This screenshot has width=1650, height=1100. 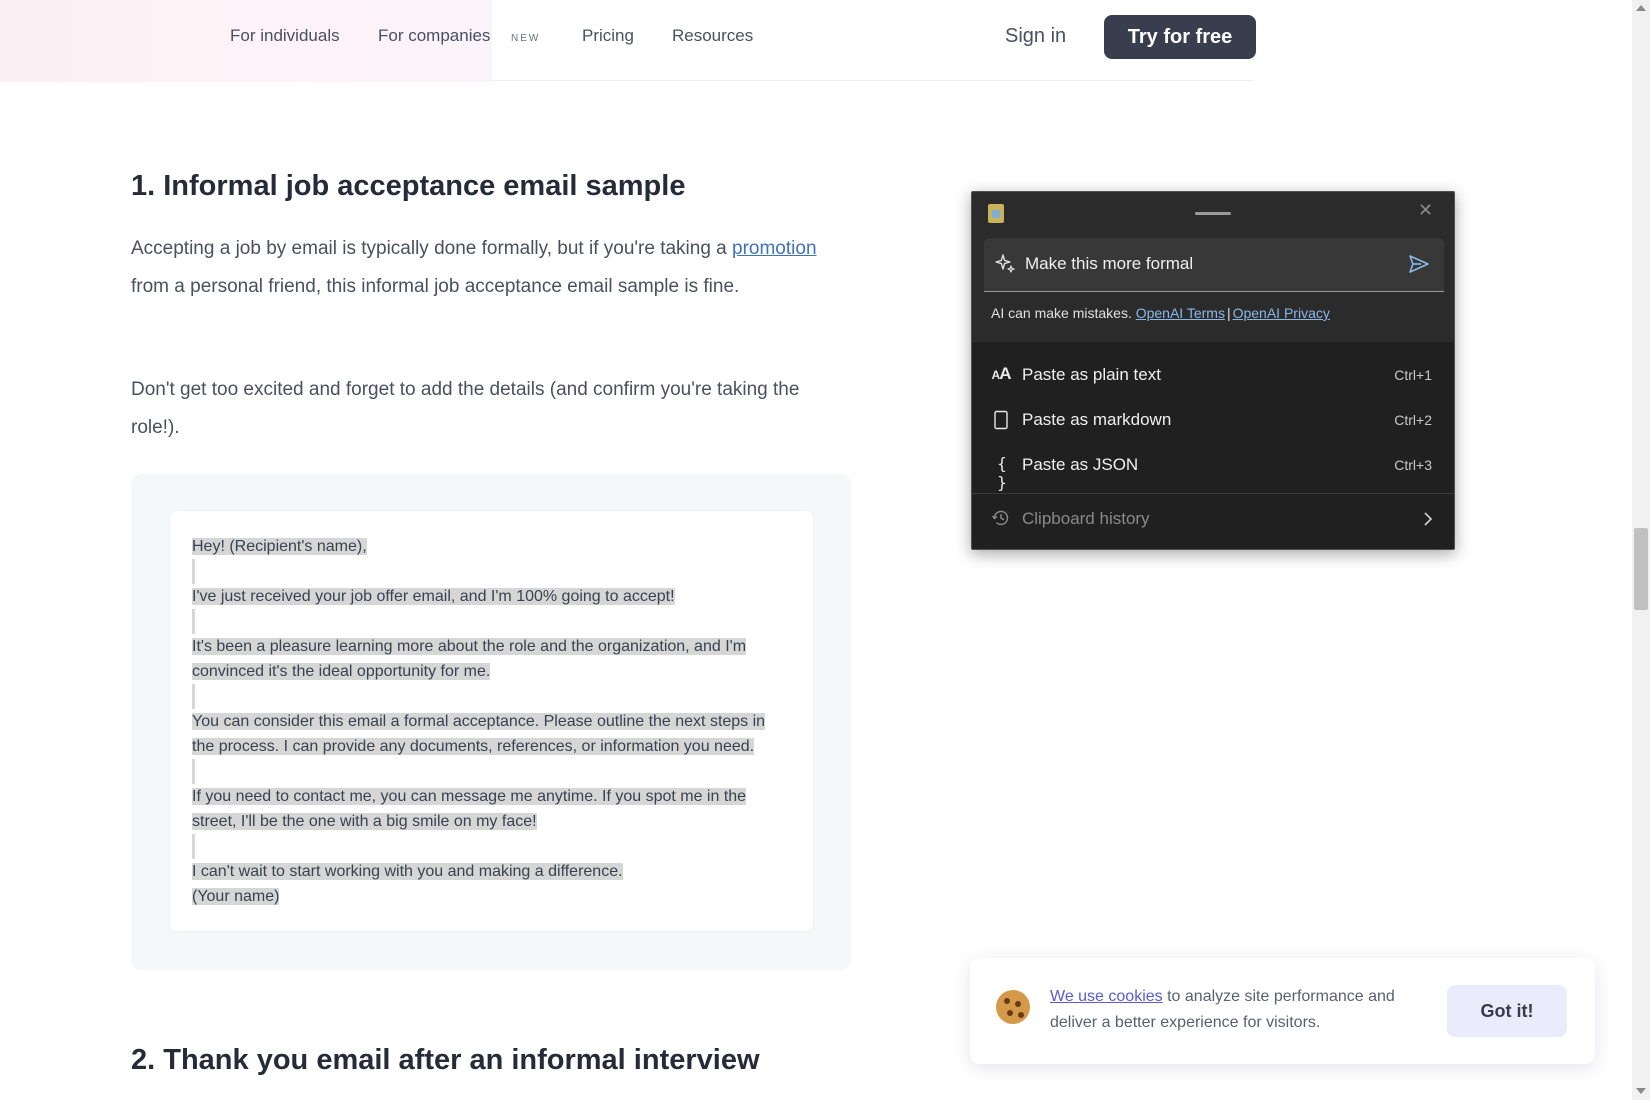 I want to click on disclaimer-text: AI can make mistakes., so click(x=1061, y=313).